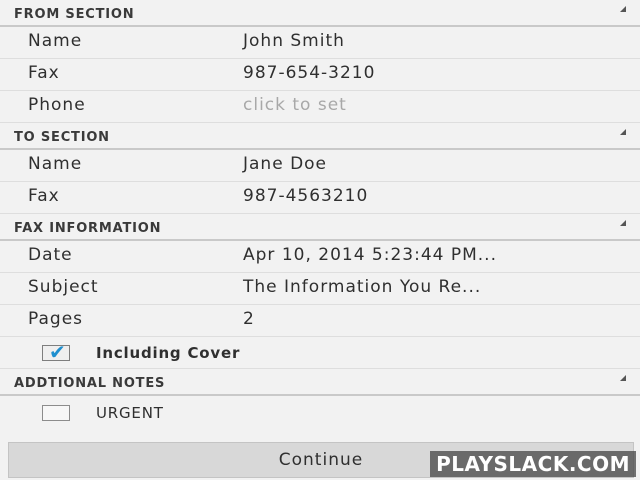 The width and height of the screenshot is (640, 480). Describe the element at coordinates (57, 105) in the screenshot. I see `from-phone-label: Phone` at that location.